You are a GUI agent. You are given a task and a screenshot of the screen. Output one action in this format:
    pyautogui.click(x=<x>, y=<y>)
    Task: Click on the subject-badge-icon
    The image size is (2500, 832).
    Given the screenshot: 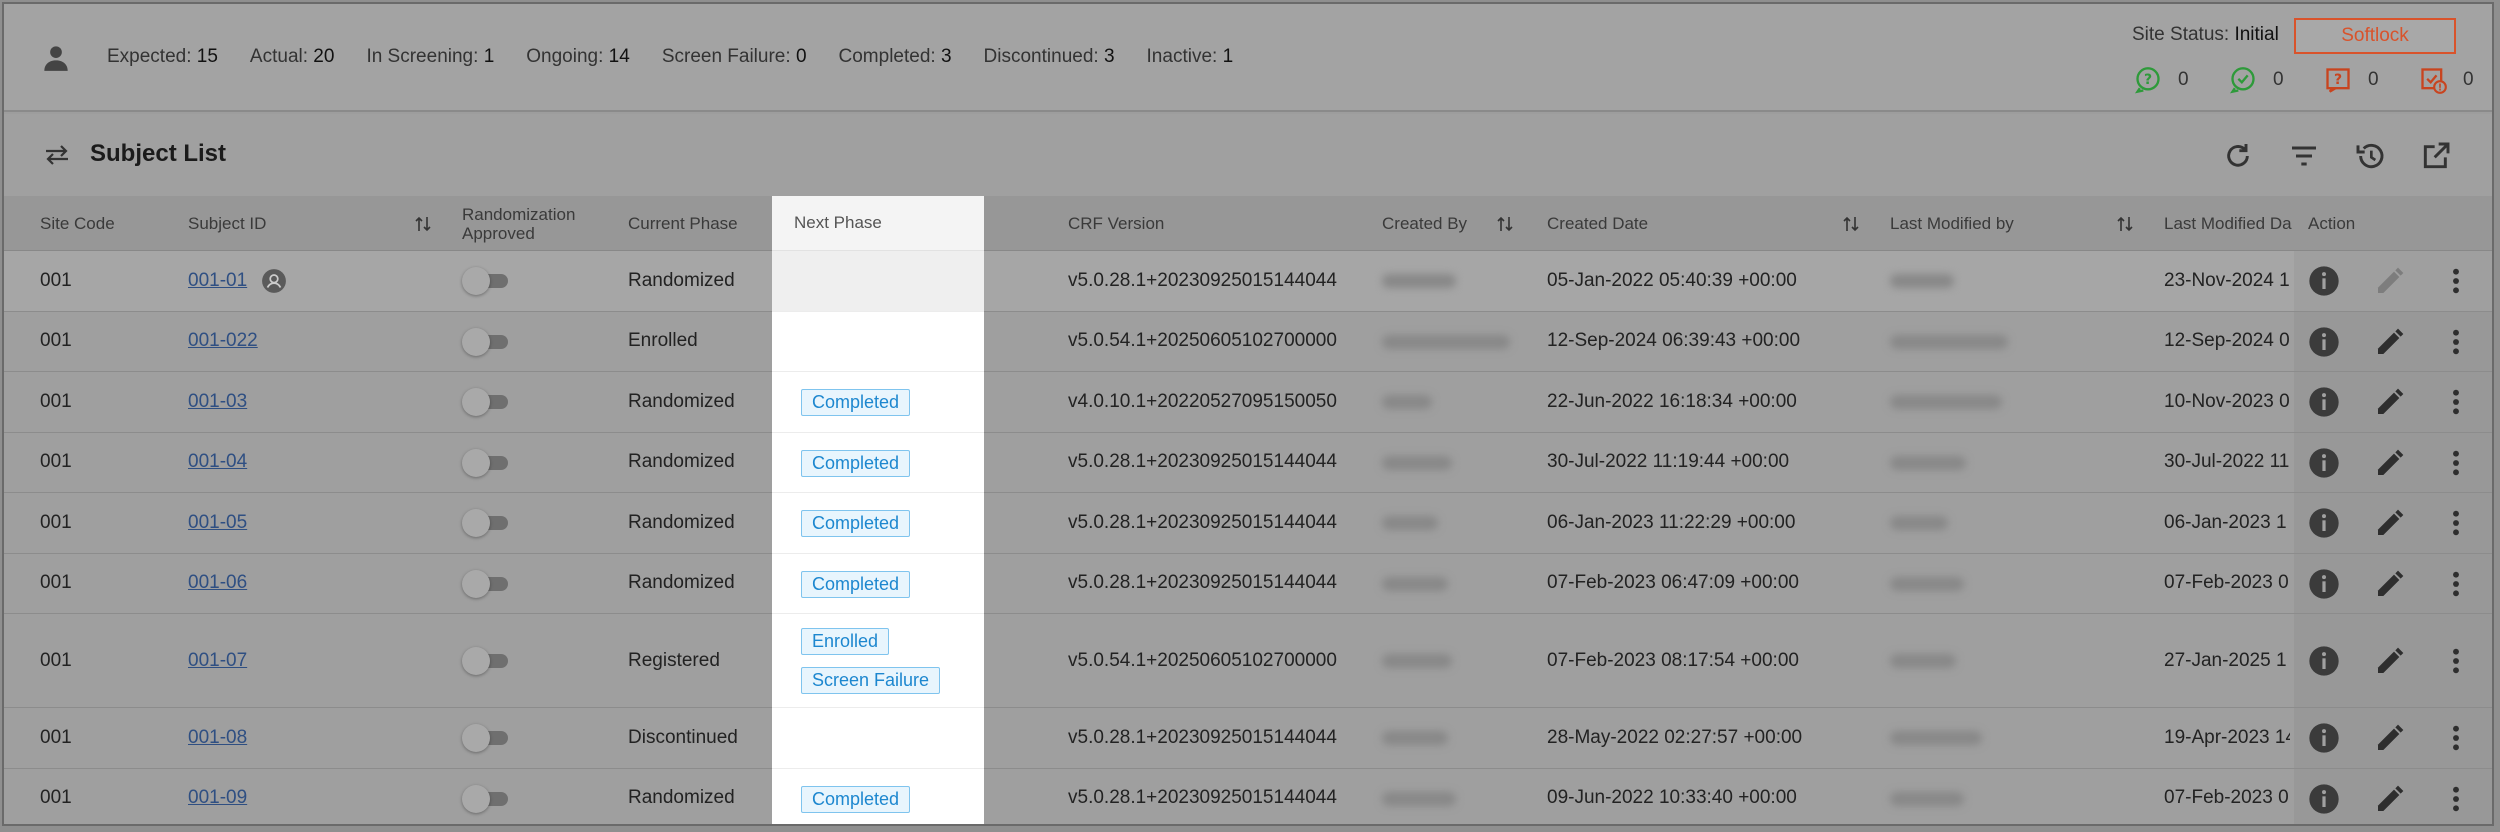 What is the action you would take?
    pyautogui.click(x=274, y=280)
    